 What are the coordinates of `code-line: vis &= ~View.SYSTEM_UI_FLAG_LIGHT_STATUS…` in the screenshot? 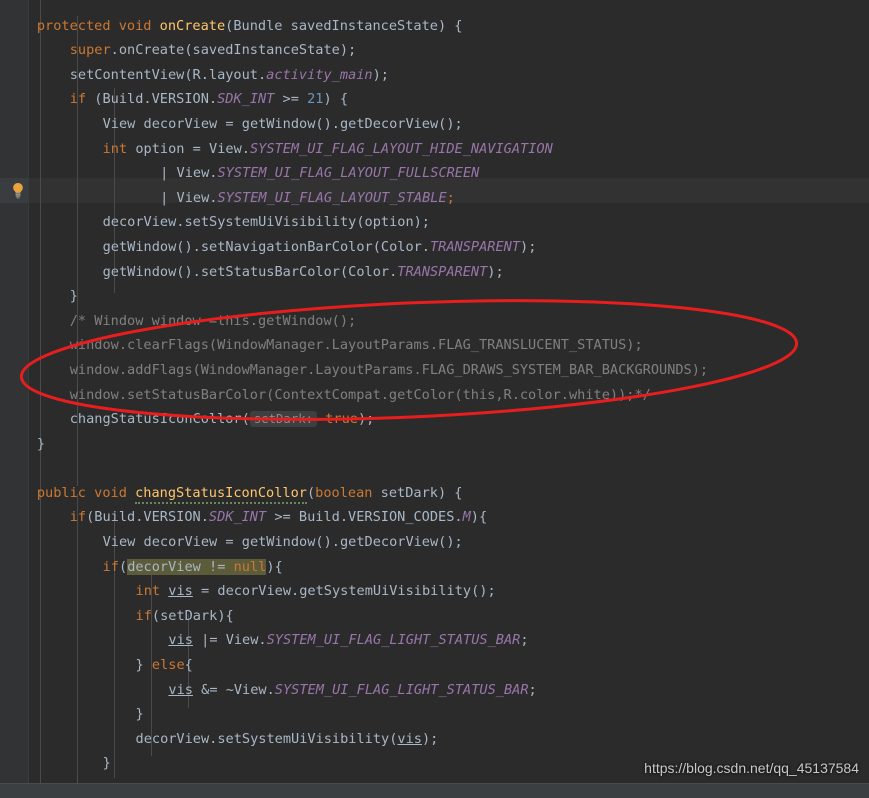 It's located at (434, 690).